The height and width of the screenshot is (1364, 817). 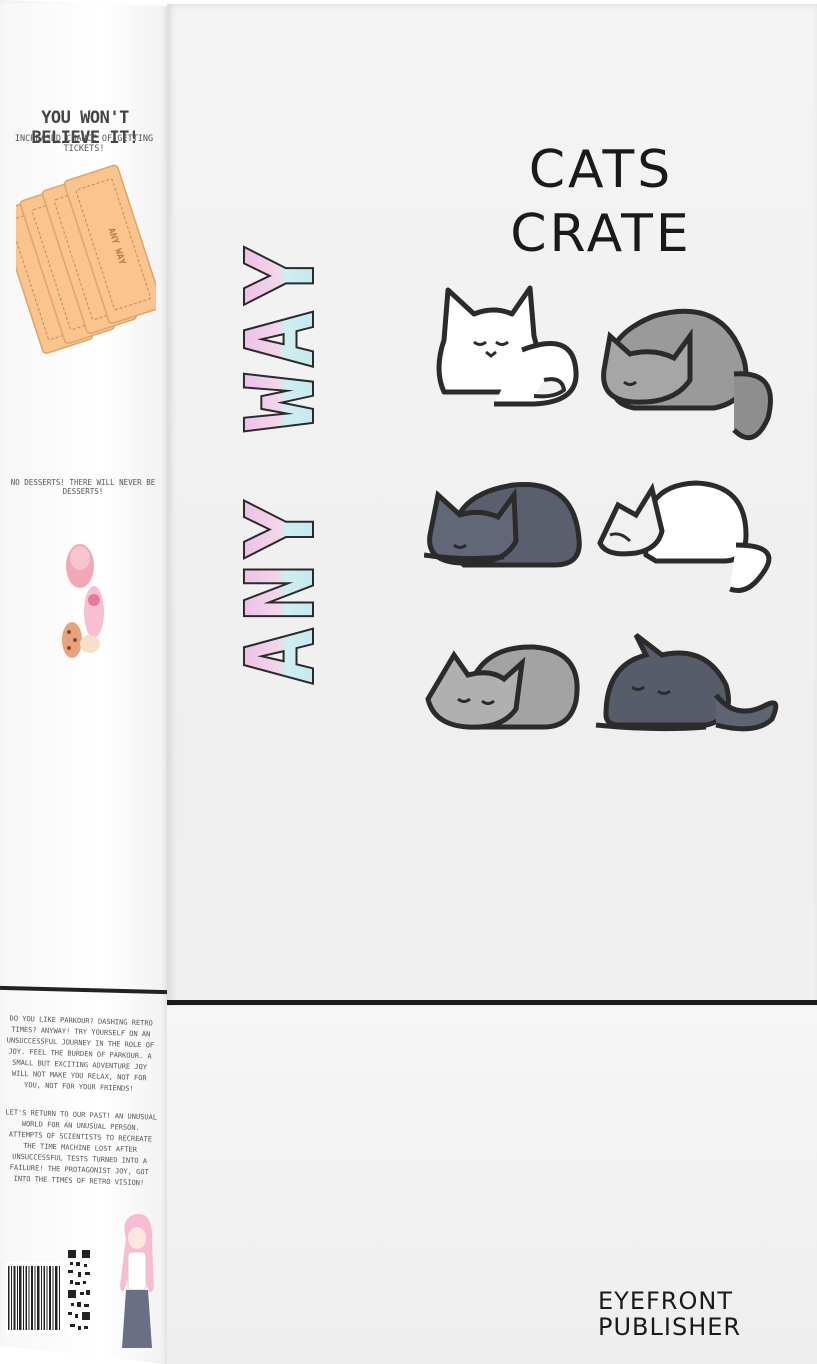 I want to click on cats-illustration, so click(x=601, y=508).